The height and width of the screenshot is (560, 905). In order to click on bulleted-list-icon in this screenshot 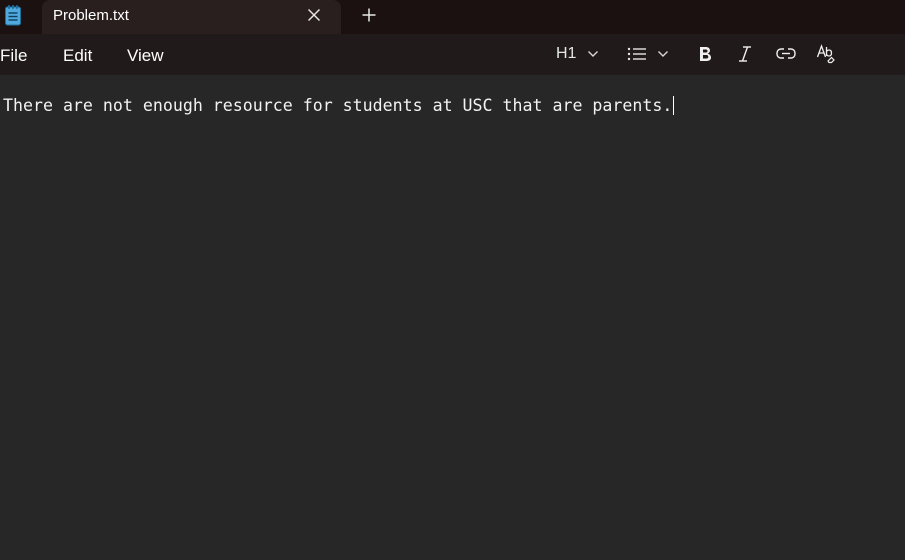, I will do `click(637, 54)`.